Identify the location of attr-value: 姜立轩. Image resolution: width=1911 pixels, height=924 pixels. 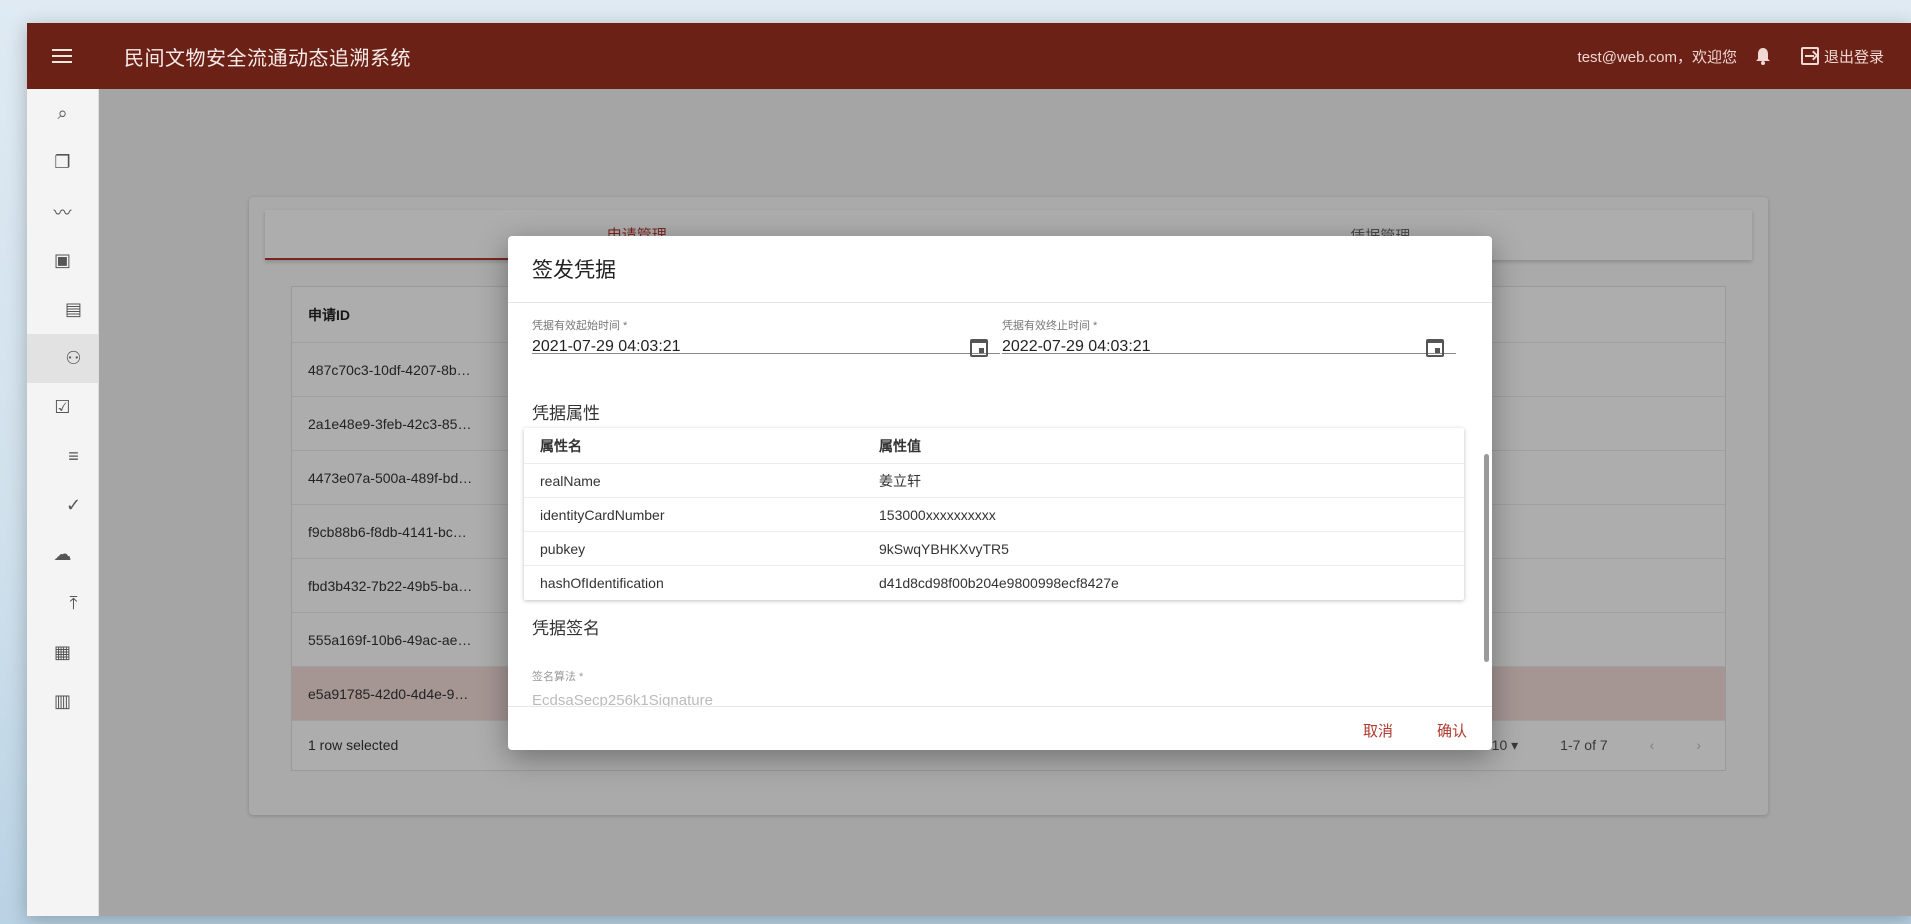
(900, 480).